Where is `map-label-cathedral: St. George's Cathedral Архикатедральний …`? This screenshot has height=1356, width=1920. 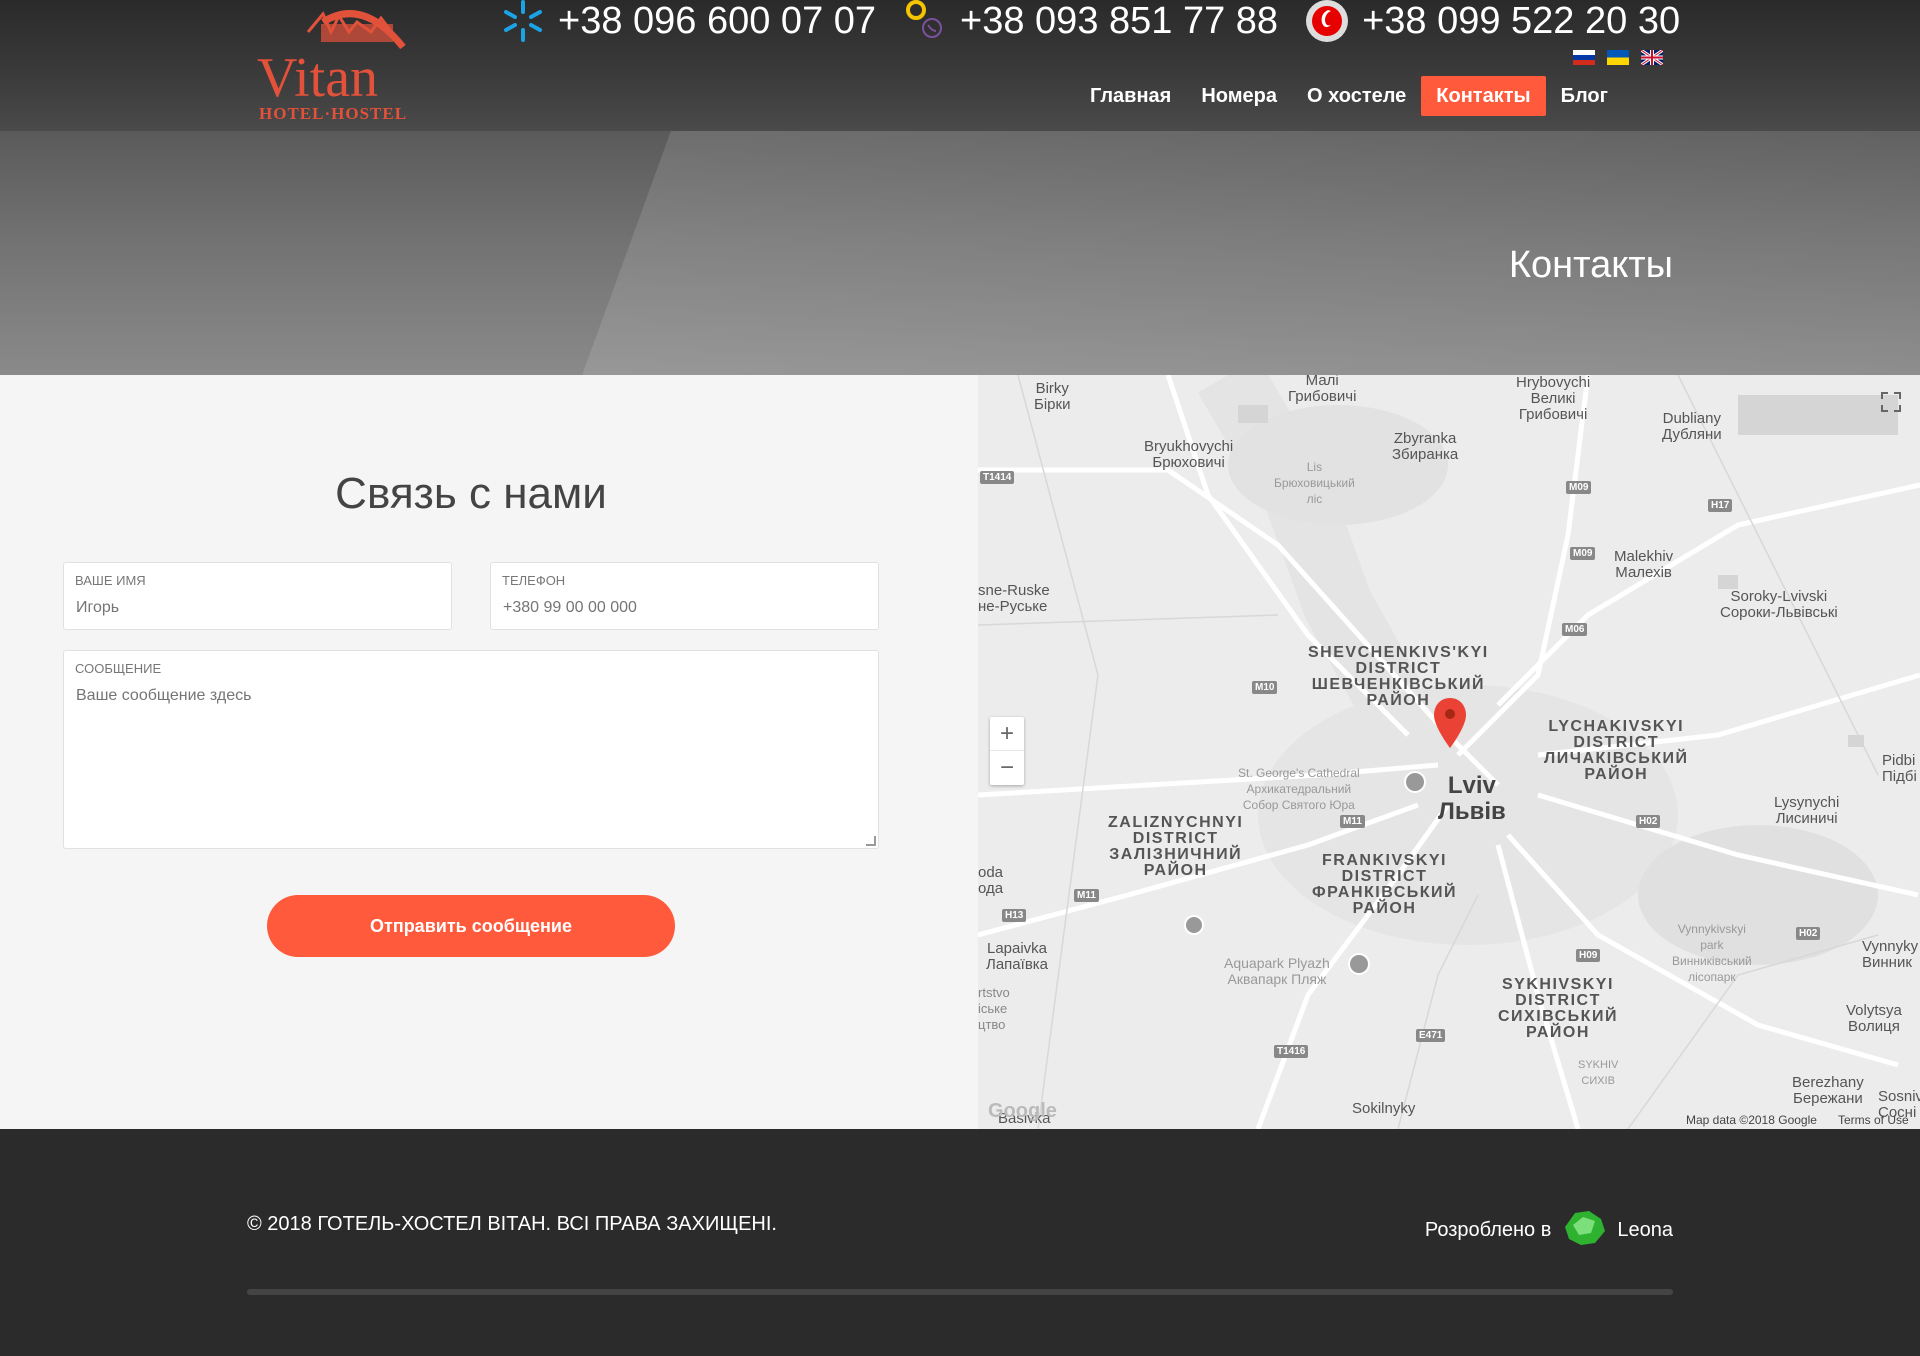
map-label-cathedral: St. George's Cathedral Архикатедральний … is located at coordinates (1299, 789).